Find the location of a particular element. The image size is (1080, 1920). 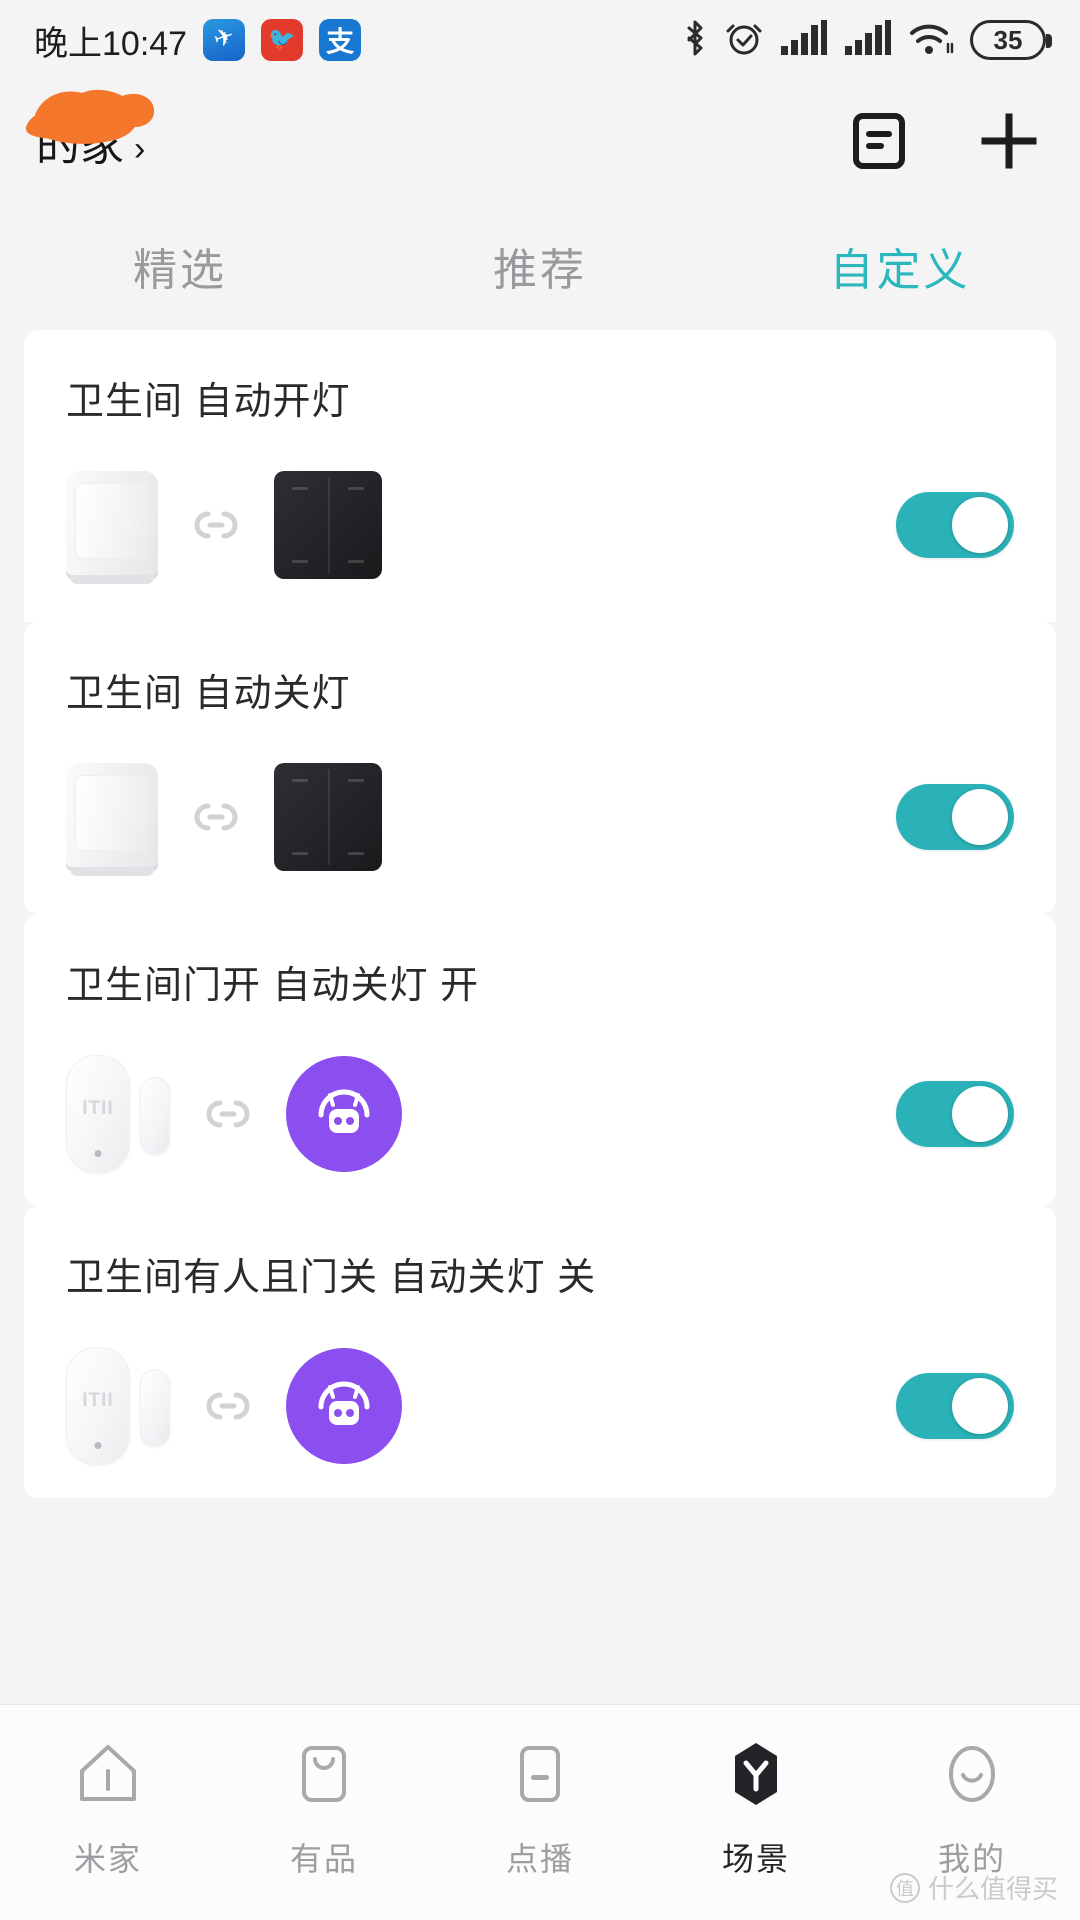

battery-indicator: 35 is located at coordinates (1011, 40).